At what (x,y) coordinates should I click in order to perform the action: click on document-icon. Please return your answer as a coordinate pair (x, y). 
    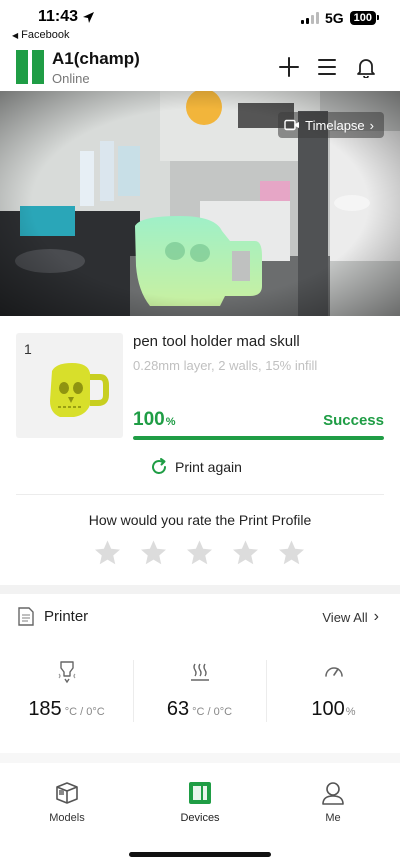
    Looking at the image, I should click on (26, 616).